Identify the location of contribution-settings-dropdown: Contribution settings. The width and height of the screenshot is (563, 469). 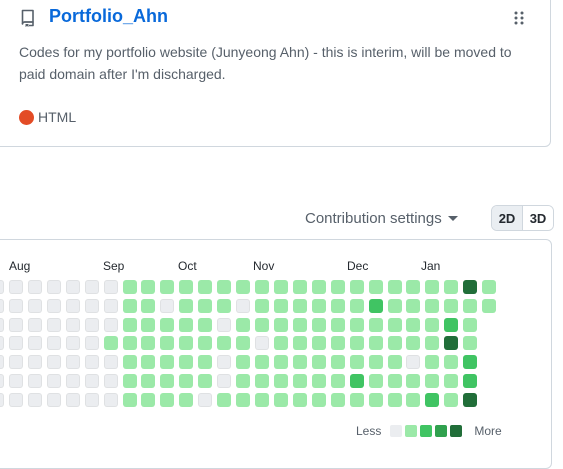
(381, 218).